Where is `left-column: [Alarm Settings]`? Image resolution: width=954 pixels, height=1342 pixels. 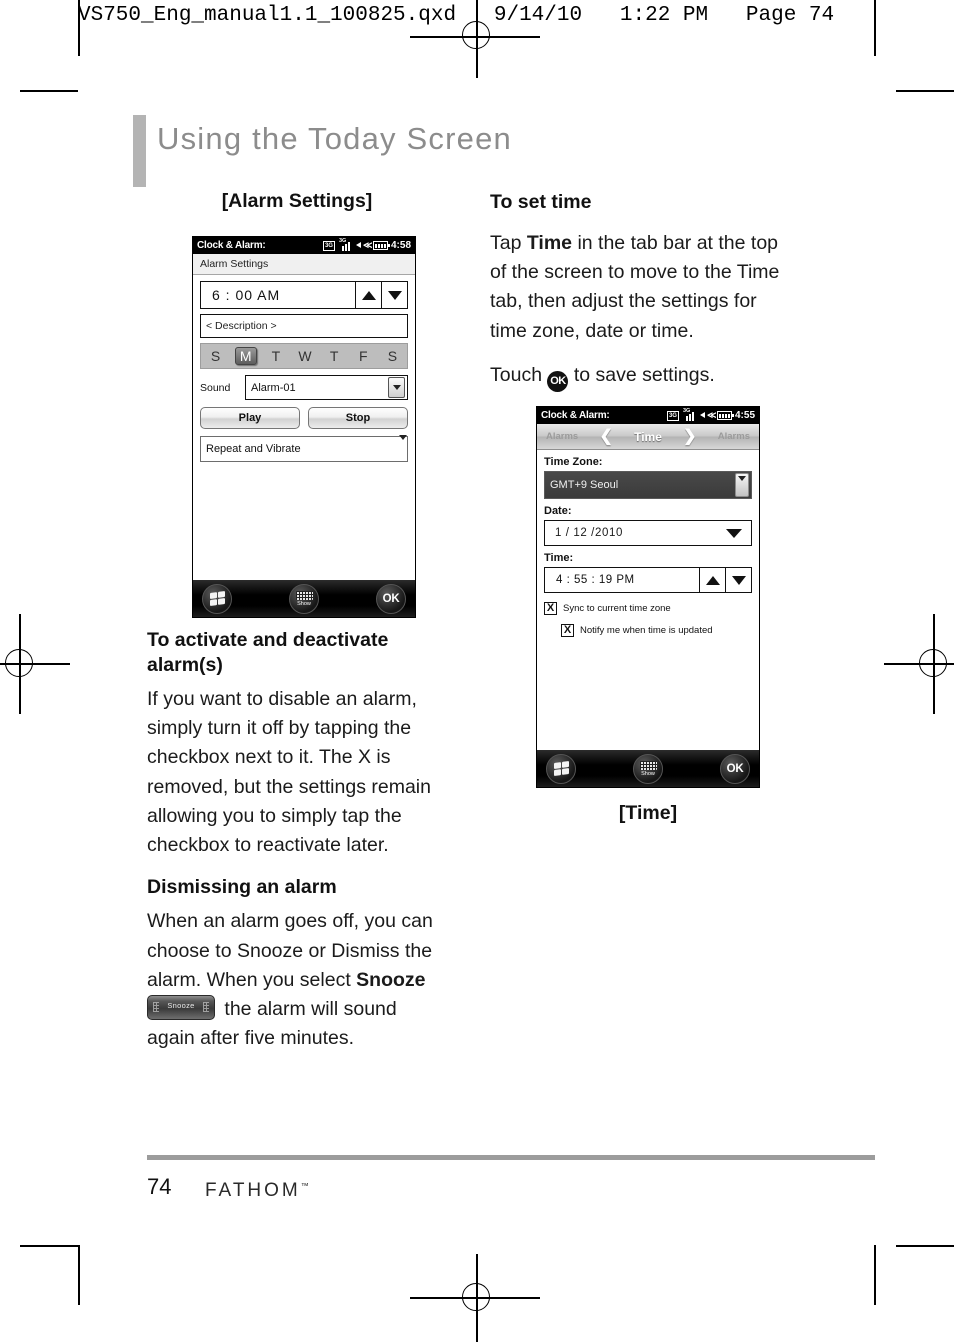
left-column: [Alarm Settings] is located at coordinates (297, 207).